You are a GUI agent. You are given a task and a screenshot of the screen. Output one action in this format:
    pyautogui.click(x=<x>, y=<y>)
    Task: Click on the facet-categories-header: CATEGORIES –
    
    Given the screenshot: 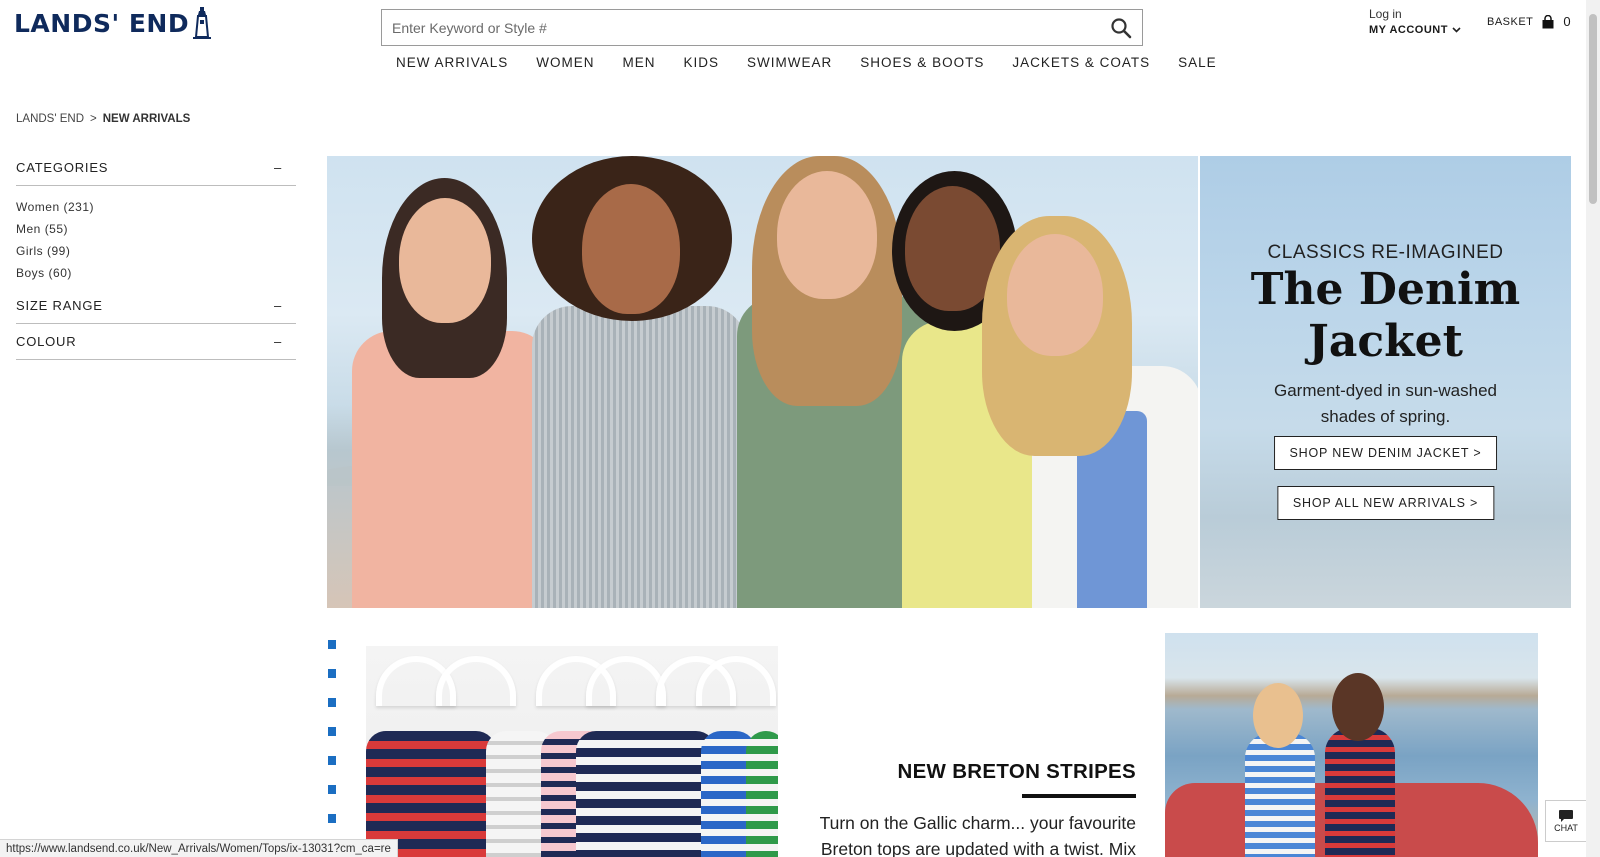 What is the action you would take?
    pyautogui.click(x=156, y=172)
    